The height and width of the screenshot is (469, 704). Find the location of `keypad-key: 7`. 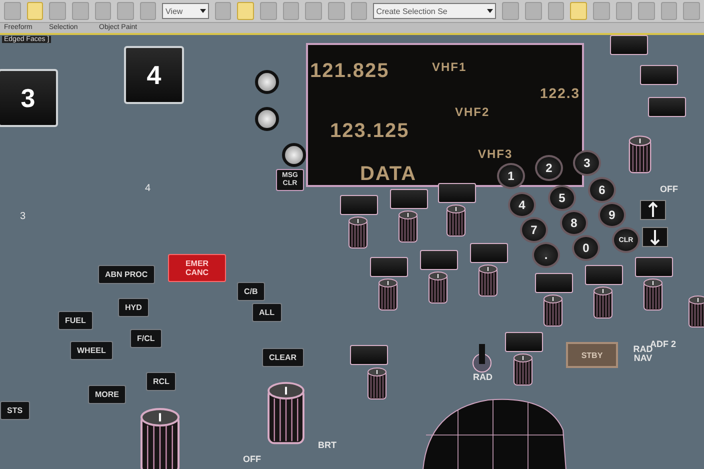

keypad-key: 7 is located at coordinates (534, 230).